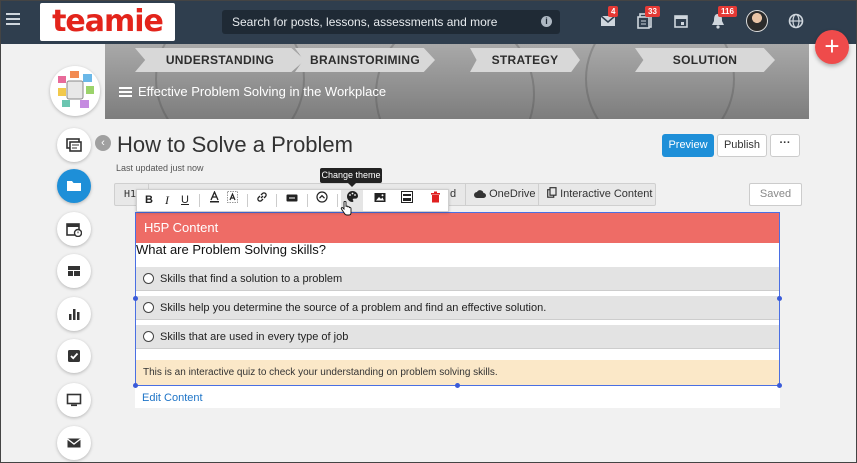  I want to click on mail-badge: 4, so click(613, 11).